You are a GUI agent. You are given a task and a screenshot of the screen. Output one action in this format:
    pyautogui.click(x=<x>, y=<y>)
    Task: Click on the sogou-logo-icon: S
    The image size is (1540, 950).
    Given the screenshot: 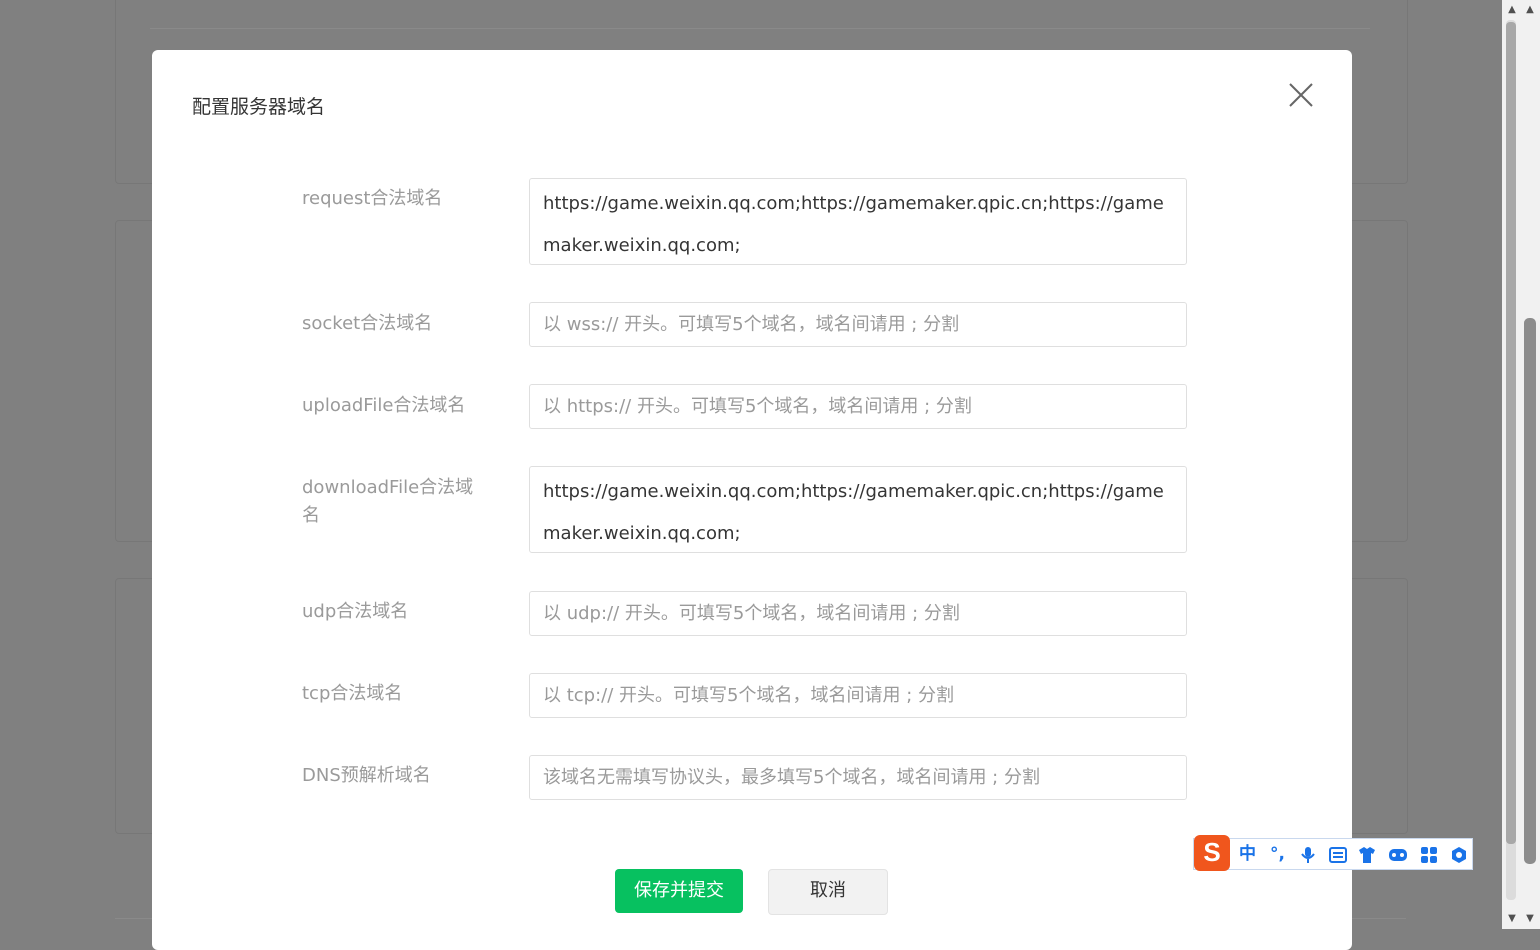 What is the action you would take?
    pyautogui.click(x=1212, y=853)
    